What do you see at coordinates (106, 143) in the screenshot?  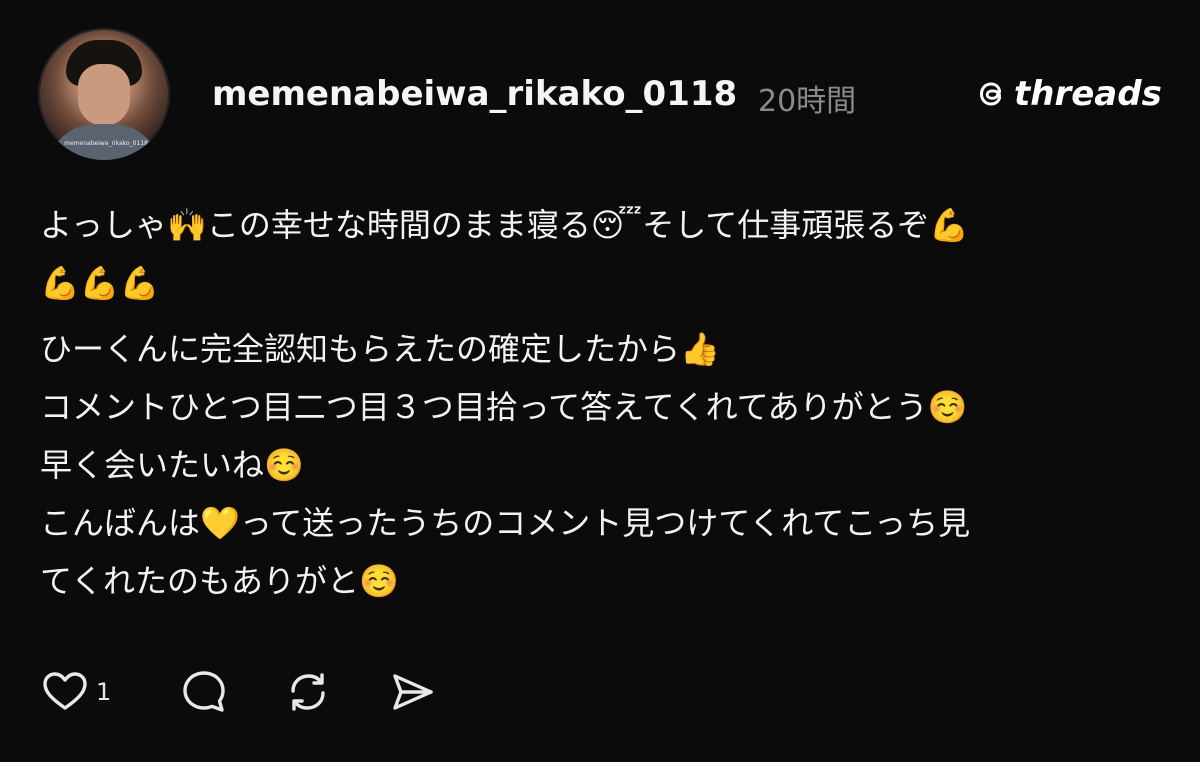 I see `avatar-watermark: memenabeiwa_rikako_0118` at bounding box center [106, 143].